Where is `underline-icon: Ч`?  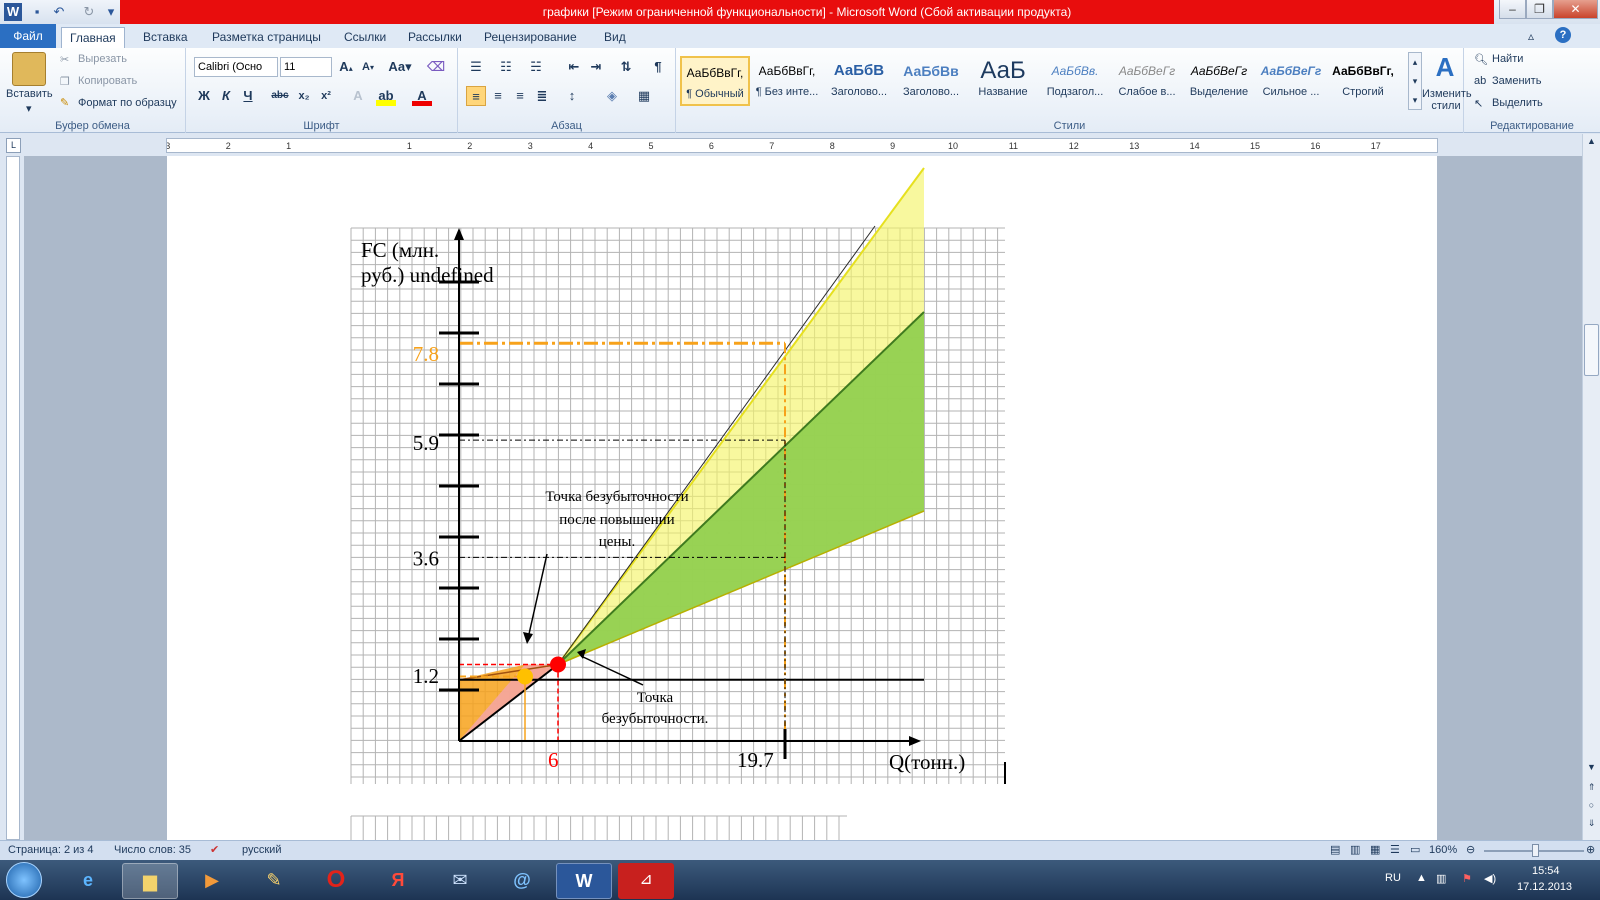
underline-icon: Ч is located at coordinates (248, 96).